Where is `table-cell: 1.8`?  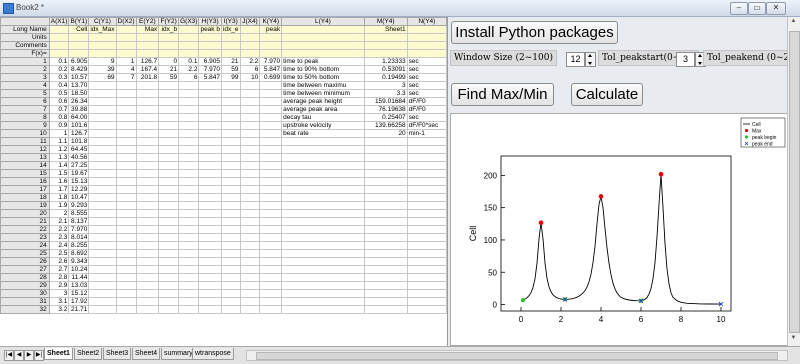
table-cell: 1.8 is located at coordinates (59, 197).